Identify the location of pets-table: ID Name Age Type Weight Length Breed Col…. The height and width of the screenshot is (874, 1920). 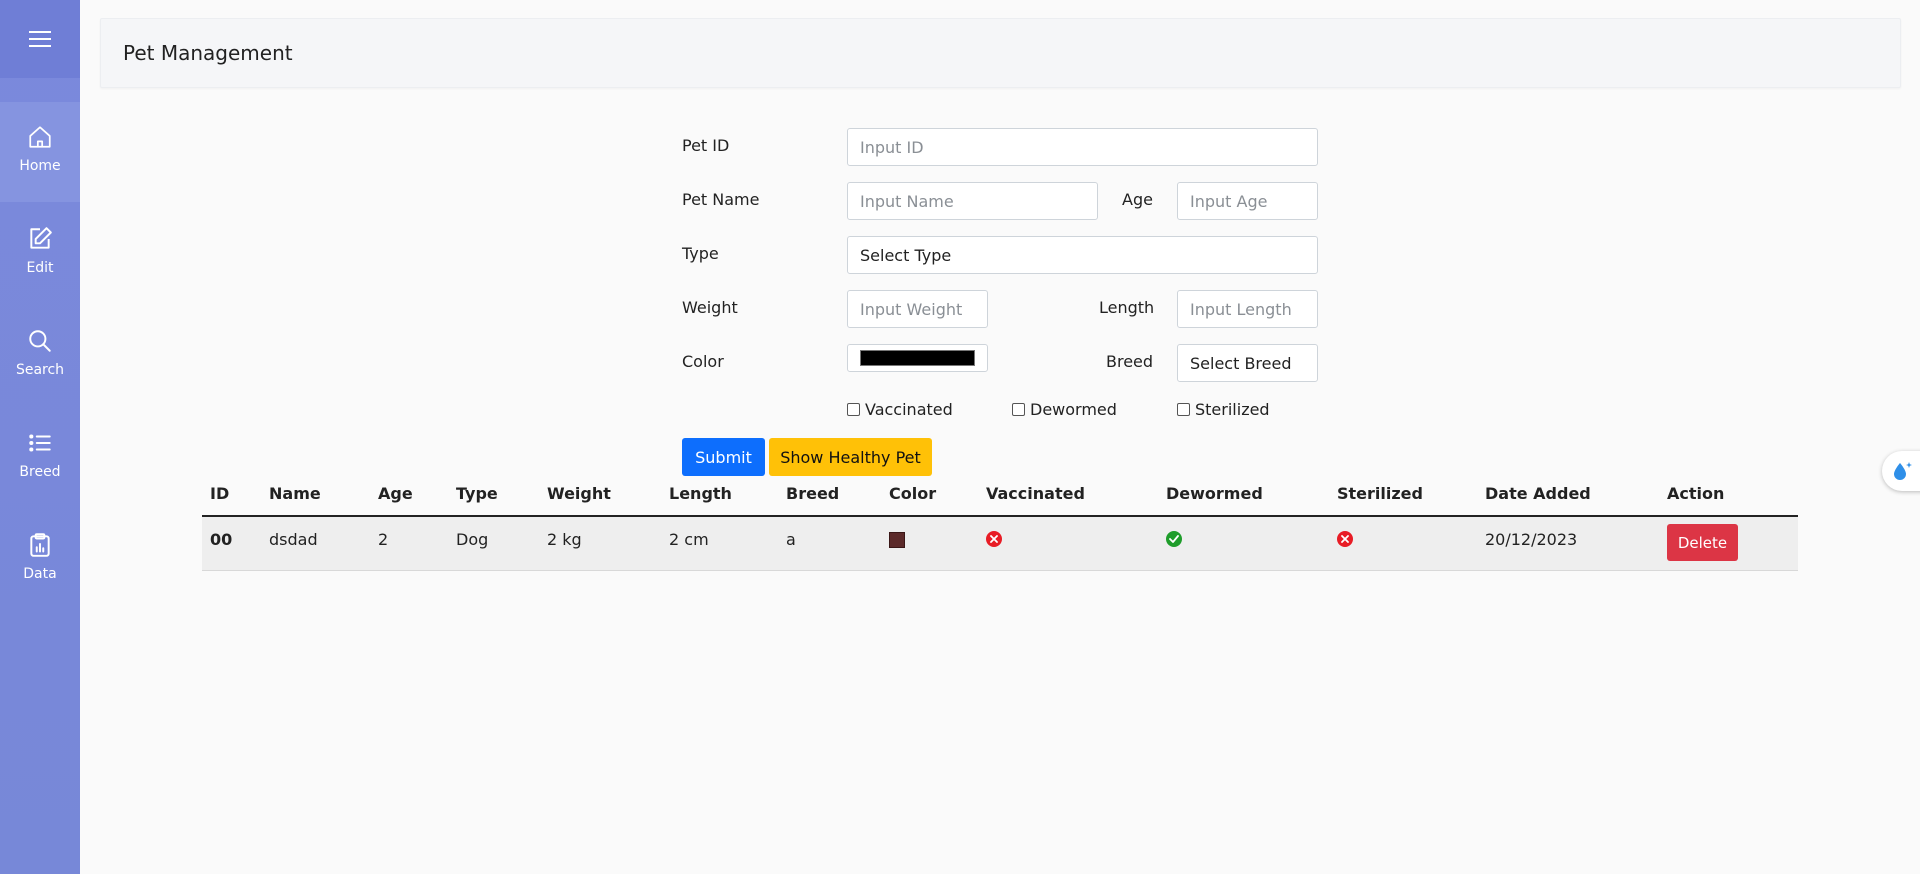
(1000, 521).